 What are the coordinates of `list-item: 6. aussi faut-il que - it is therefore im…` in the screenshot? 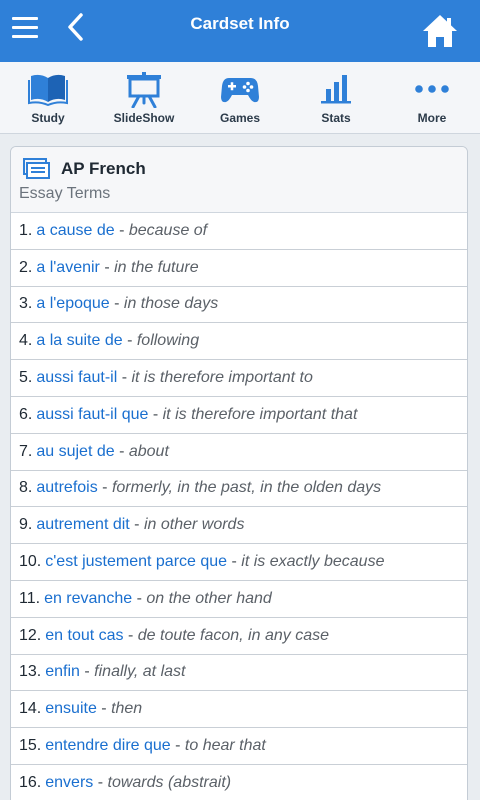 It's located at (239, 415).